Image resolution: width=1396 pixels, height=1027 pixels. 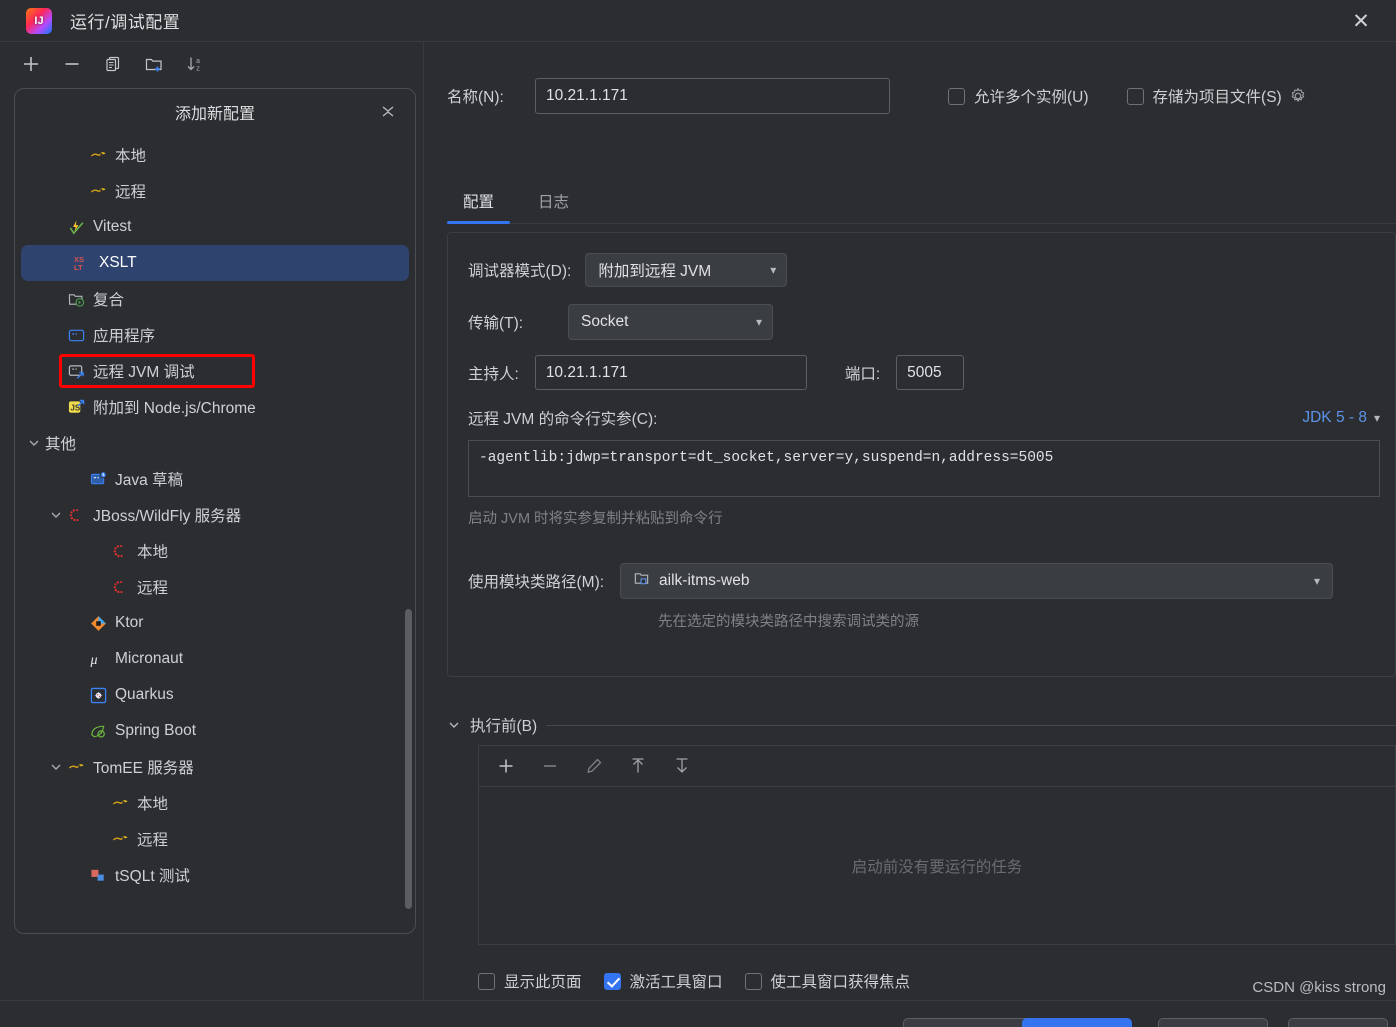 I want to click on ktor-icon, so click(x=98, y=623).